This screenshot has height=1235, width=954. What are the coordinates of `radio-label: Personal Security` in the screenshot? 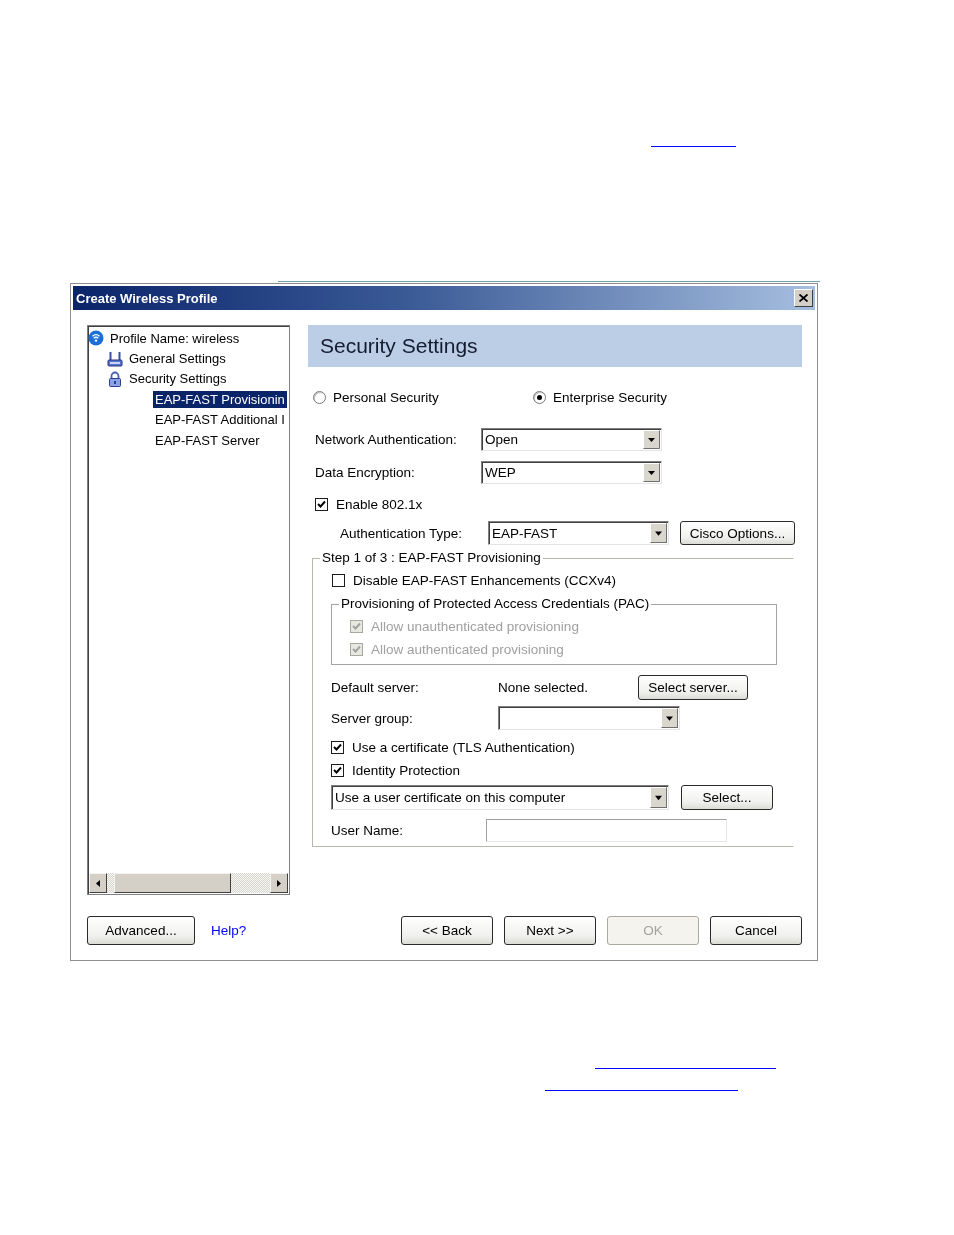 It's located at (386, 397).